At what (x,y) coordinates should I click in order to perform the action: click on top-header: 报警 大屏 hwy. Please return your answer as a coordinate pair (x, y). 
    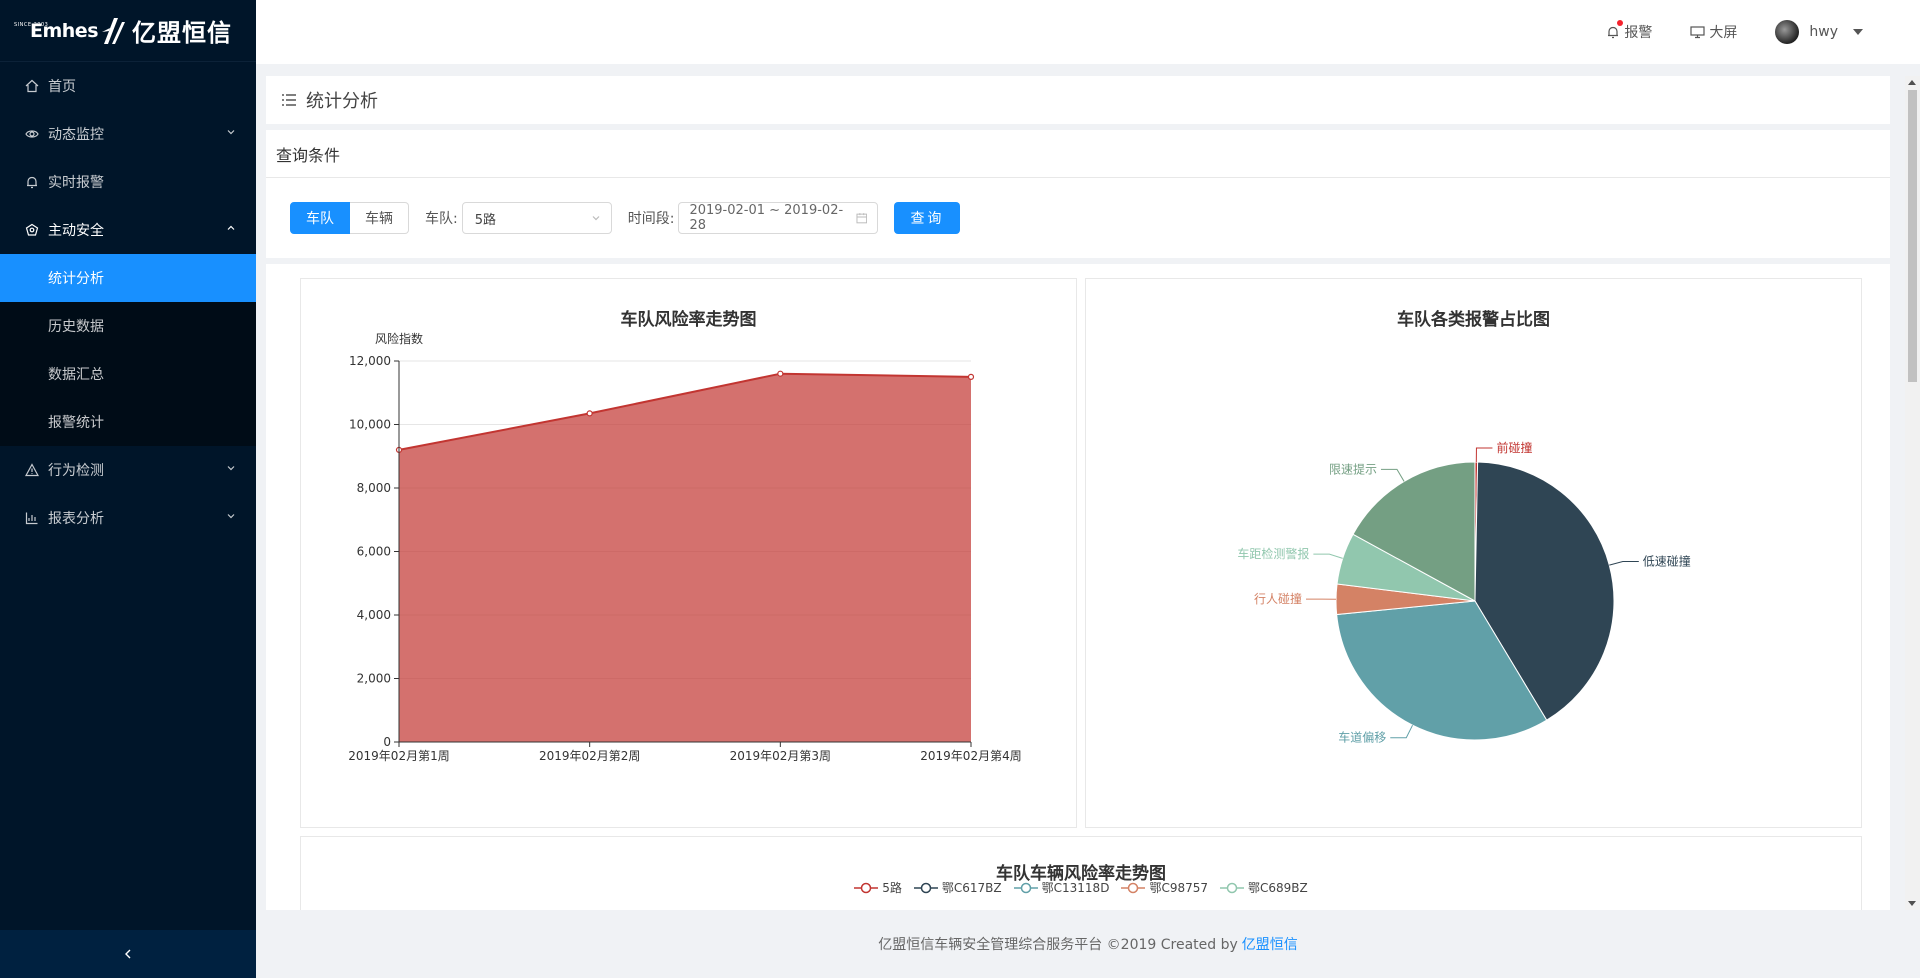
    Looking at the image, I should click on (1088, 32).